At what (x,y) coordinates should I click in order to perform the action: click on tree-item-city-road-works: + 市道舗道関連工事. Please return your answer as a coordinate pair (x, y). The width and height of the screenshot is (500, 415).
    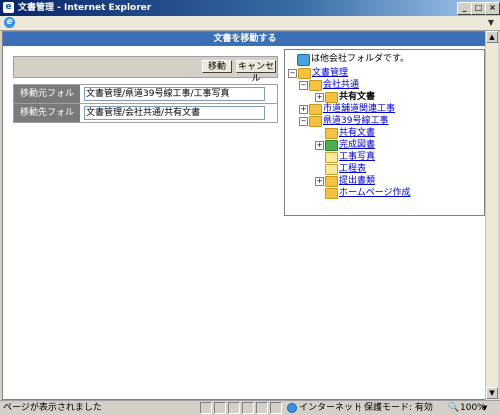
    Looking at the image, I should click on (390, 109).